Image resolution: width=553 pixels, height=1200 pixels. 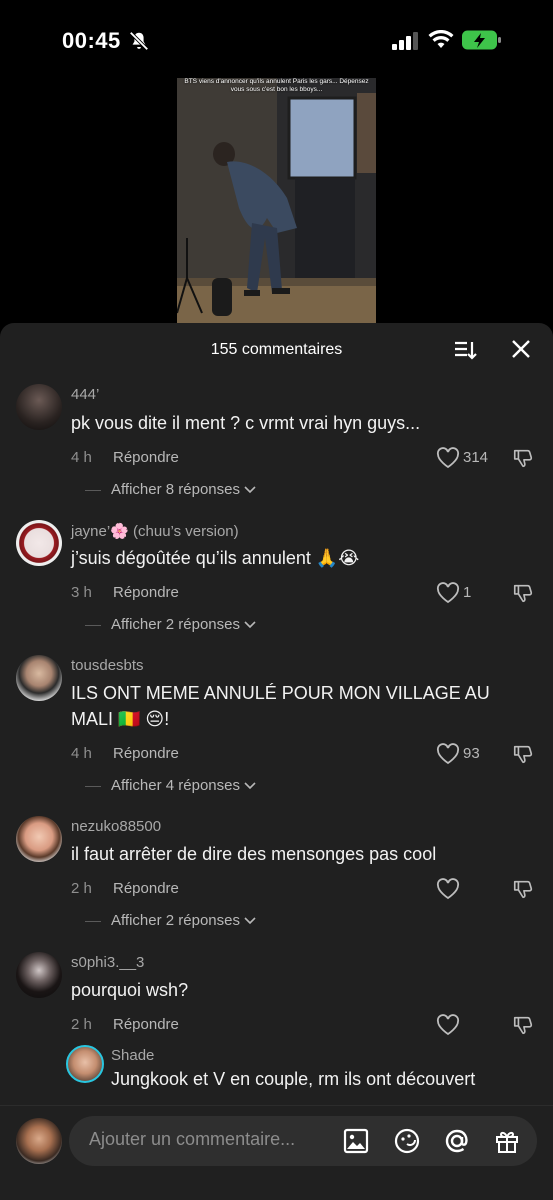 What do you see at coordinates (132, 1055) in the screenshot?
I see `reply-username: Shade` at bounding box center [132, 1055].